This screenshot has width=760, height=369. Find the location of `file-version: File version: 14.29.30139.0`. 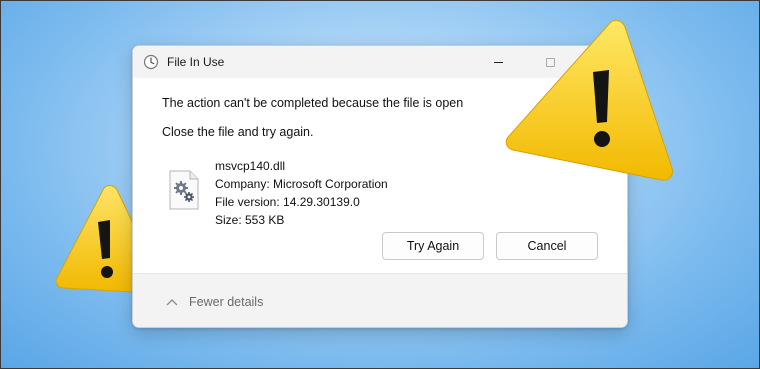

file-version: File version: 14.29.30139.0 is located at coordinates (287, 202).